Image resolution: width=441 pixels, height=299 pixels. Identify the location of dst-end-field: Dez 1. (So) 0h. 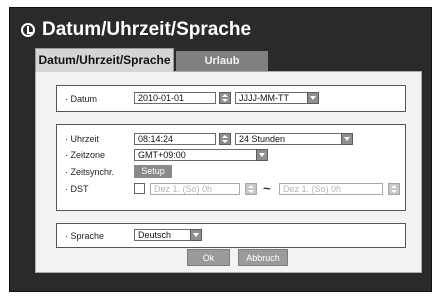
(331, 189).